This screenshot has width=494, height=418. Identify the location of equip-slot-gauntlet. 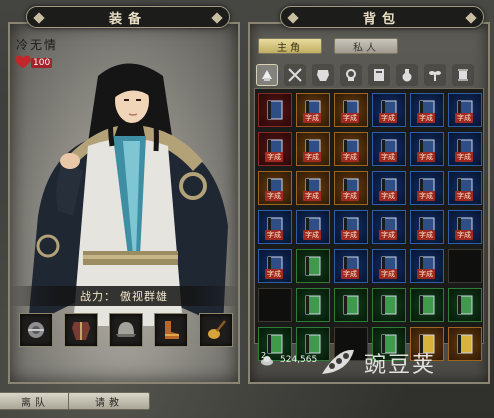
(36, 330).